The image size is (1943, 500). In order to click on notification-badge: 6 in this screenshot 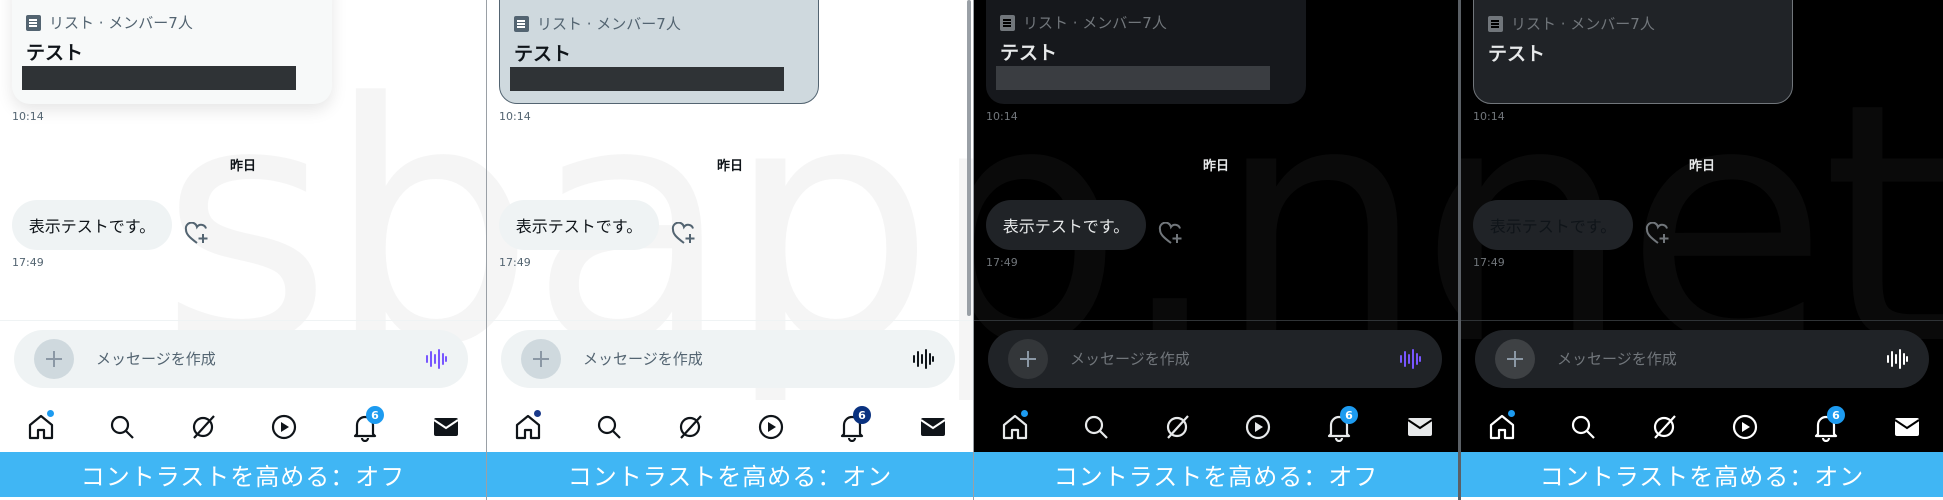, I will do `click(1836, 415)`.